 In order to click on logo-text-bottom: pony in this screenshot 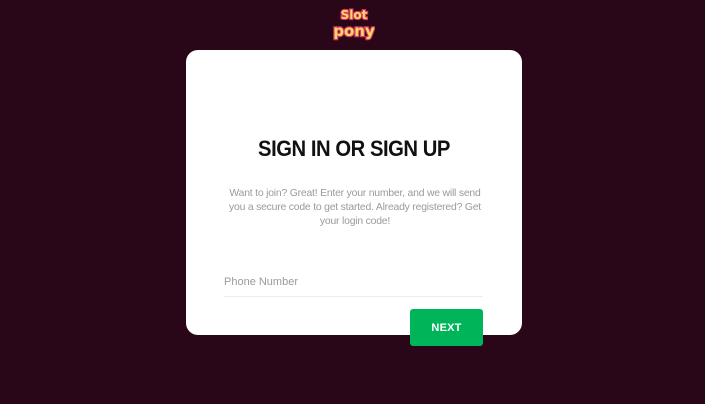, I will do `click(354, 31)`.